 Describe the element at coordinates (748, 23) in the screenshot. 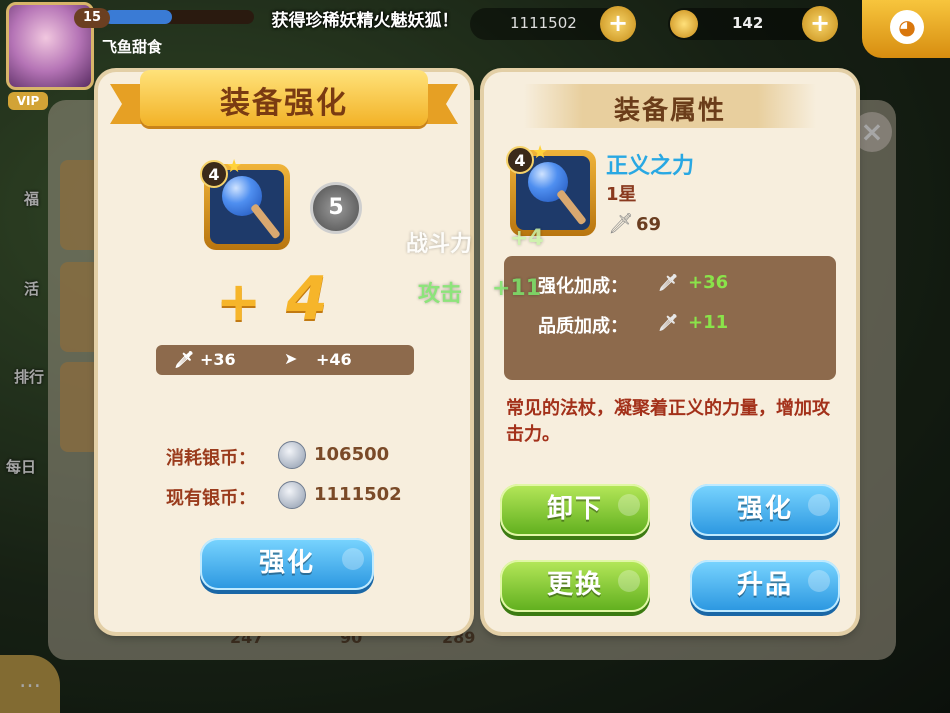

I see `gold-count: 142` at that location.